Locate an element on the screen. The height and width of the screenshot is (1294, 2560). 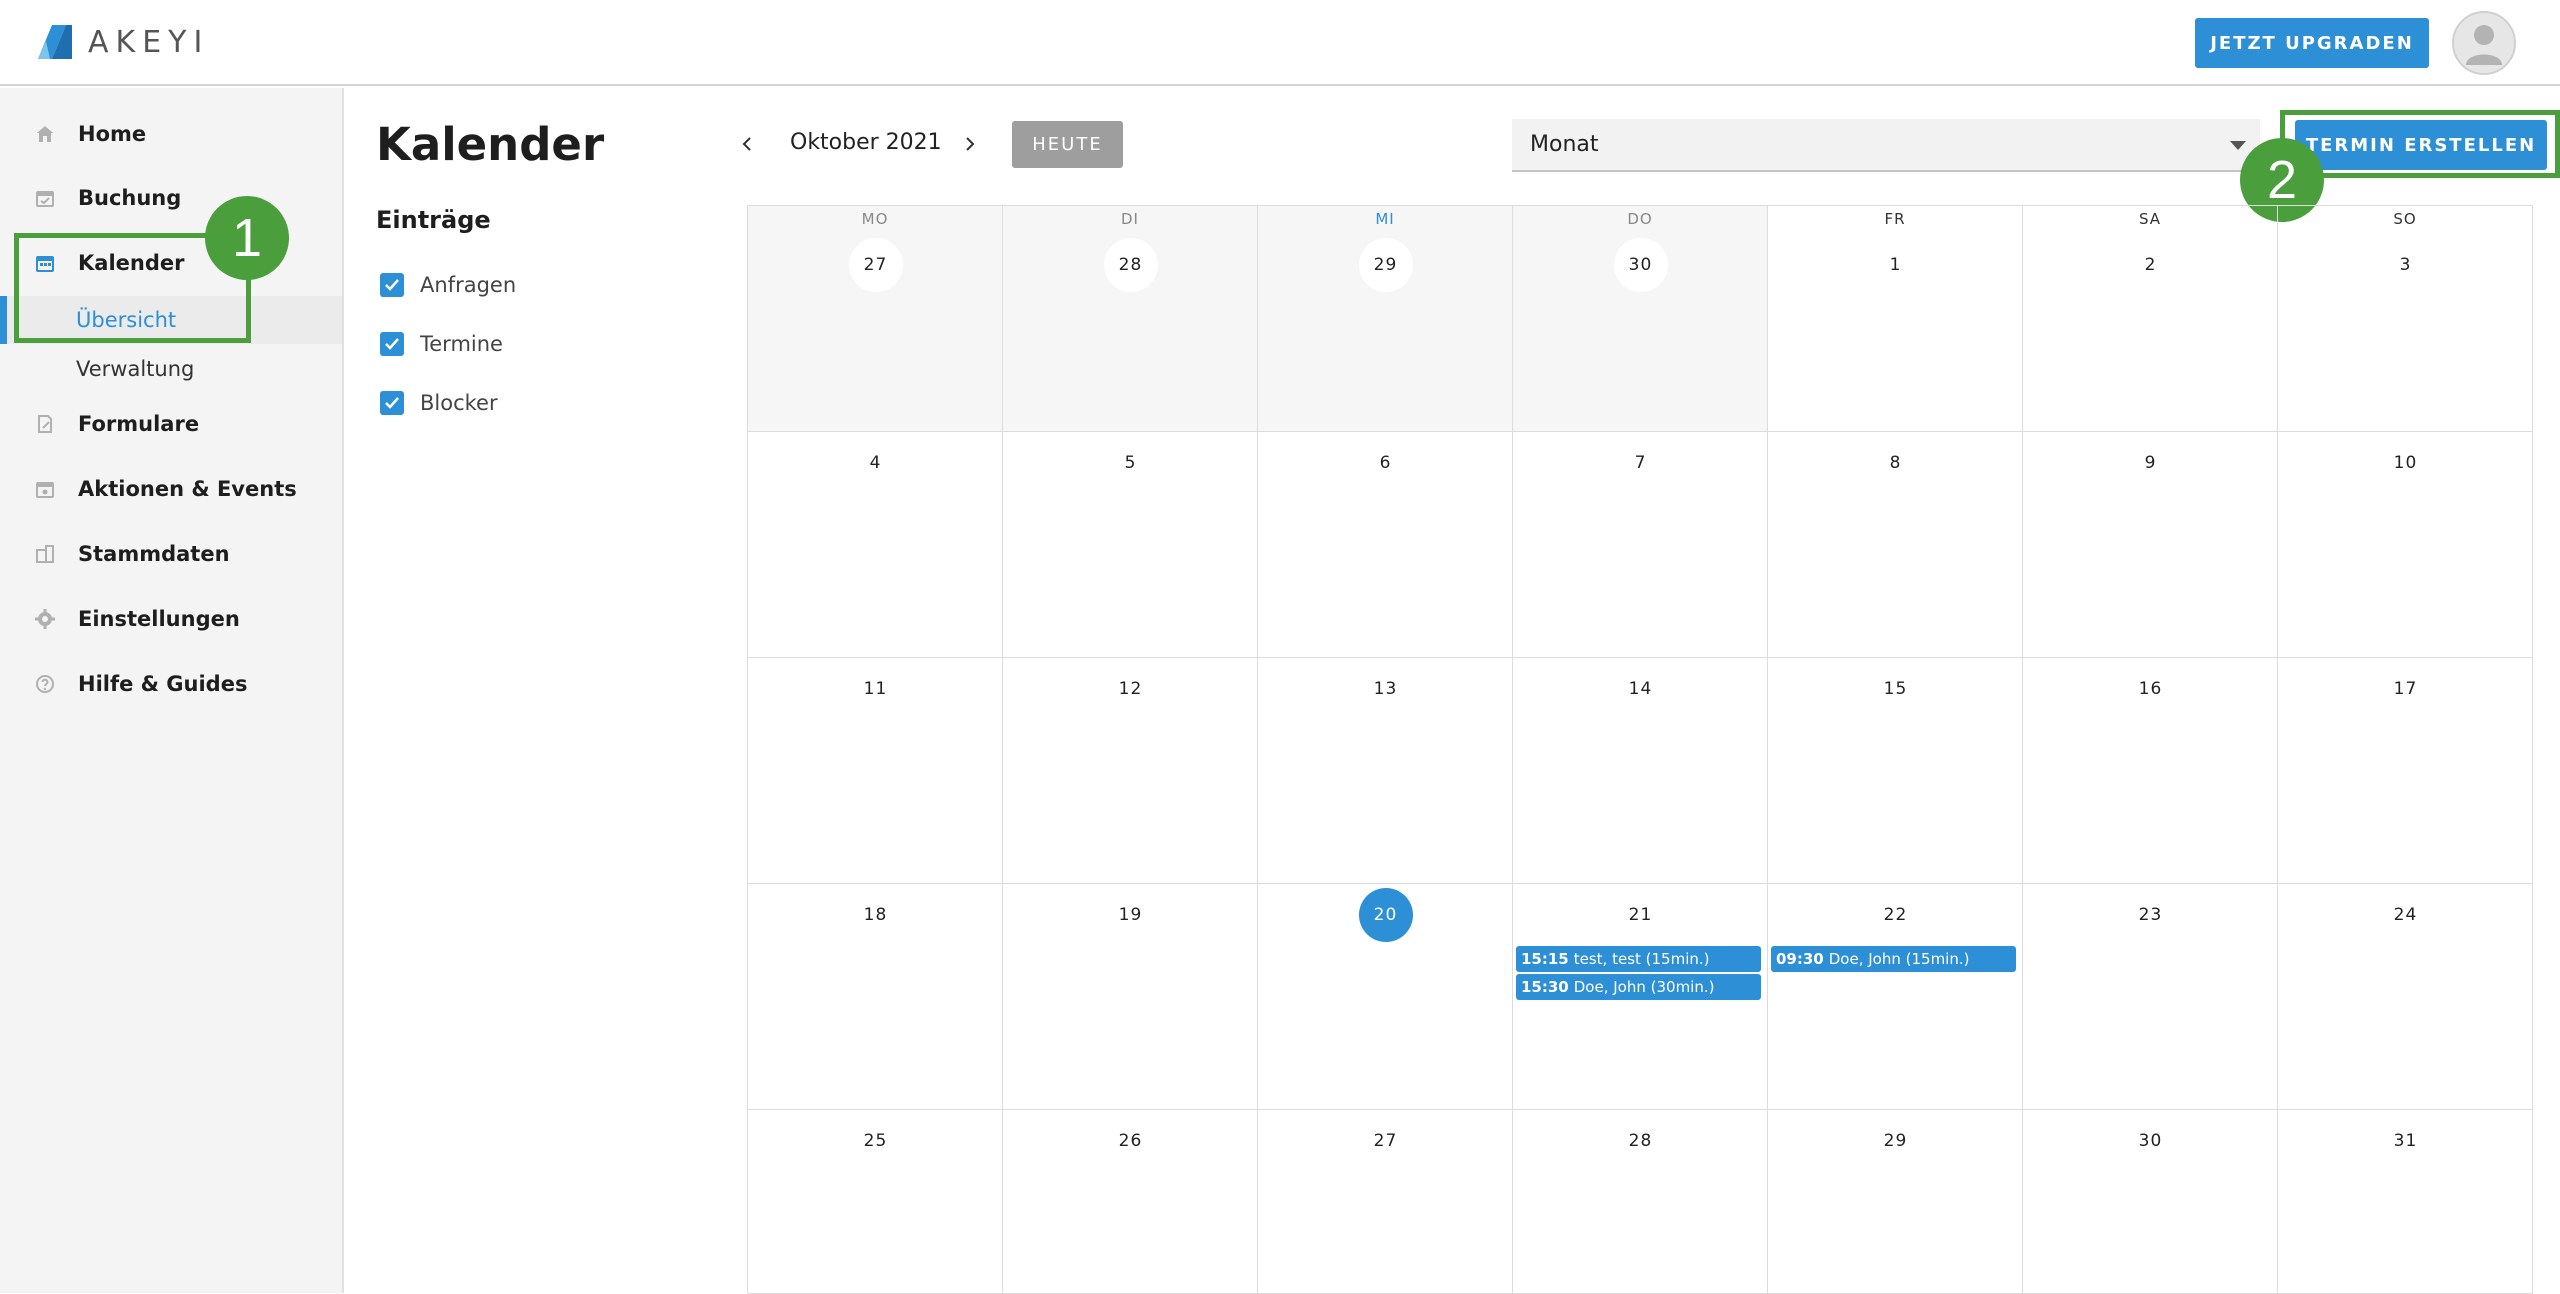
prev-month-button is located at coordinates (747, 145).